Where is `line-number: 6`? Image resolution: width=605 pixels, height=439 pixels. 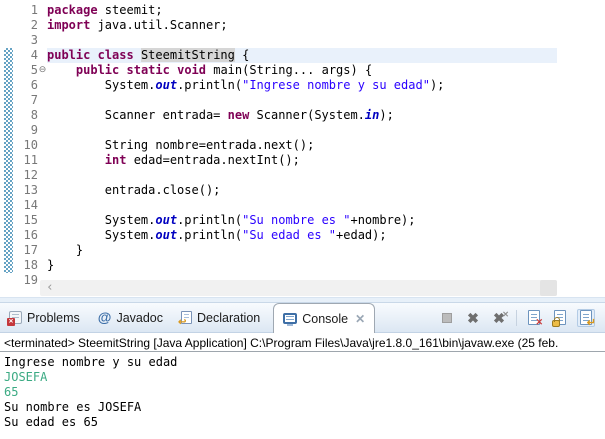 line-number: 6 is located at coordinates (19, 85).